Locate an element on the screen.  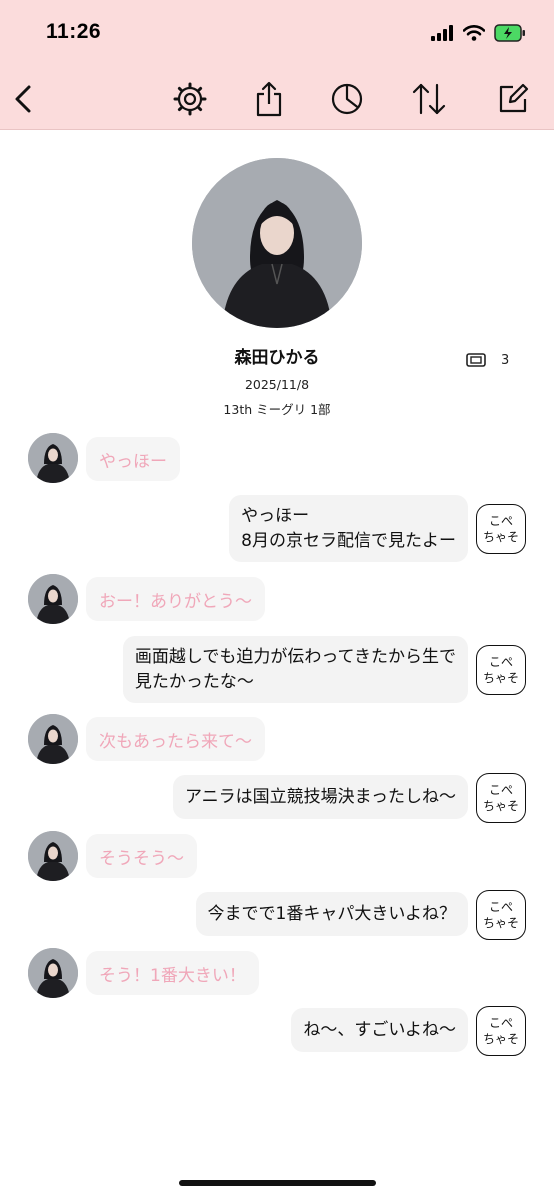
profile-photo is located at coordinates (277, 243).